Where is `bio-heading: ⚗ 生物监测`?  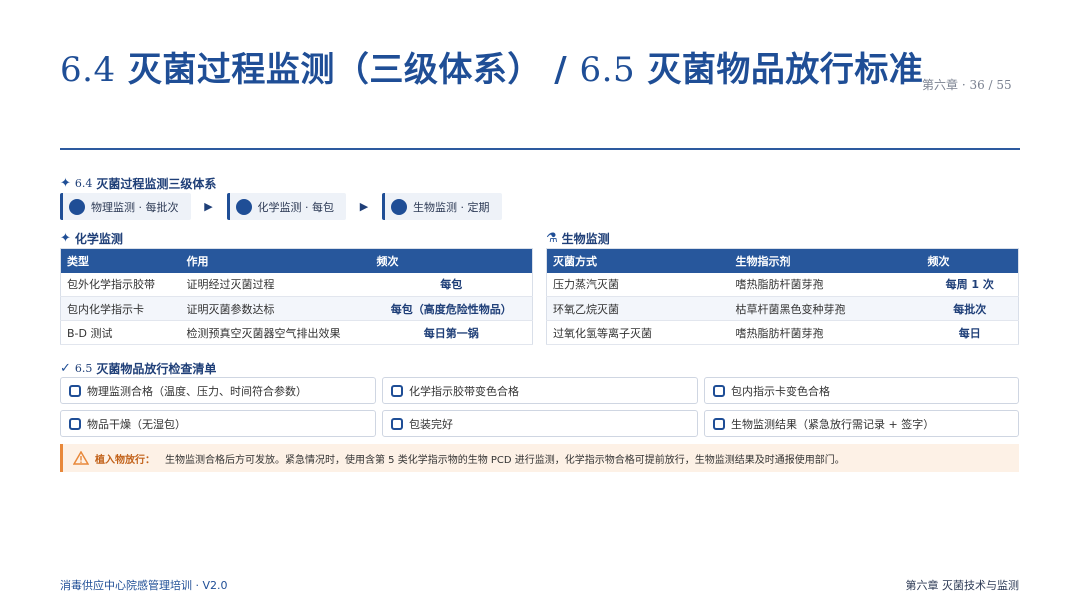
bio-heading: ⚗ 生物监测 is located at coordinates (578, 238).